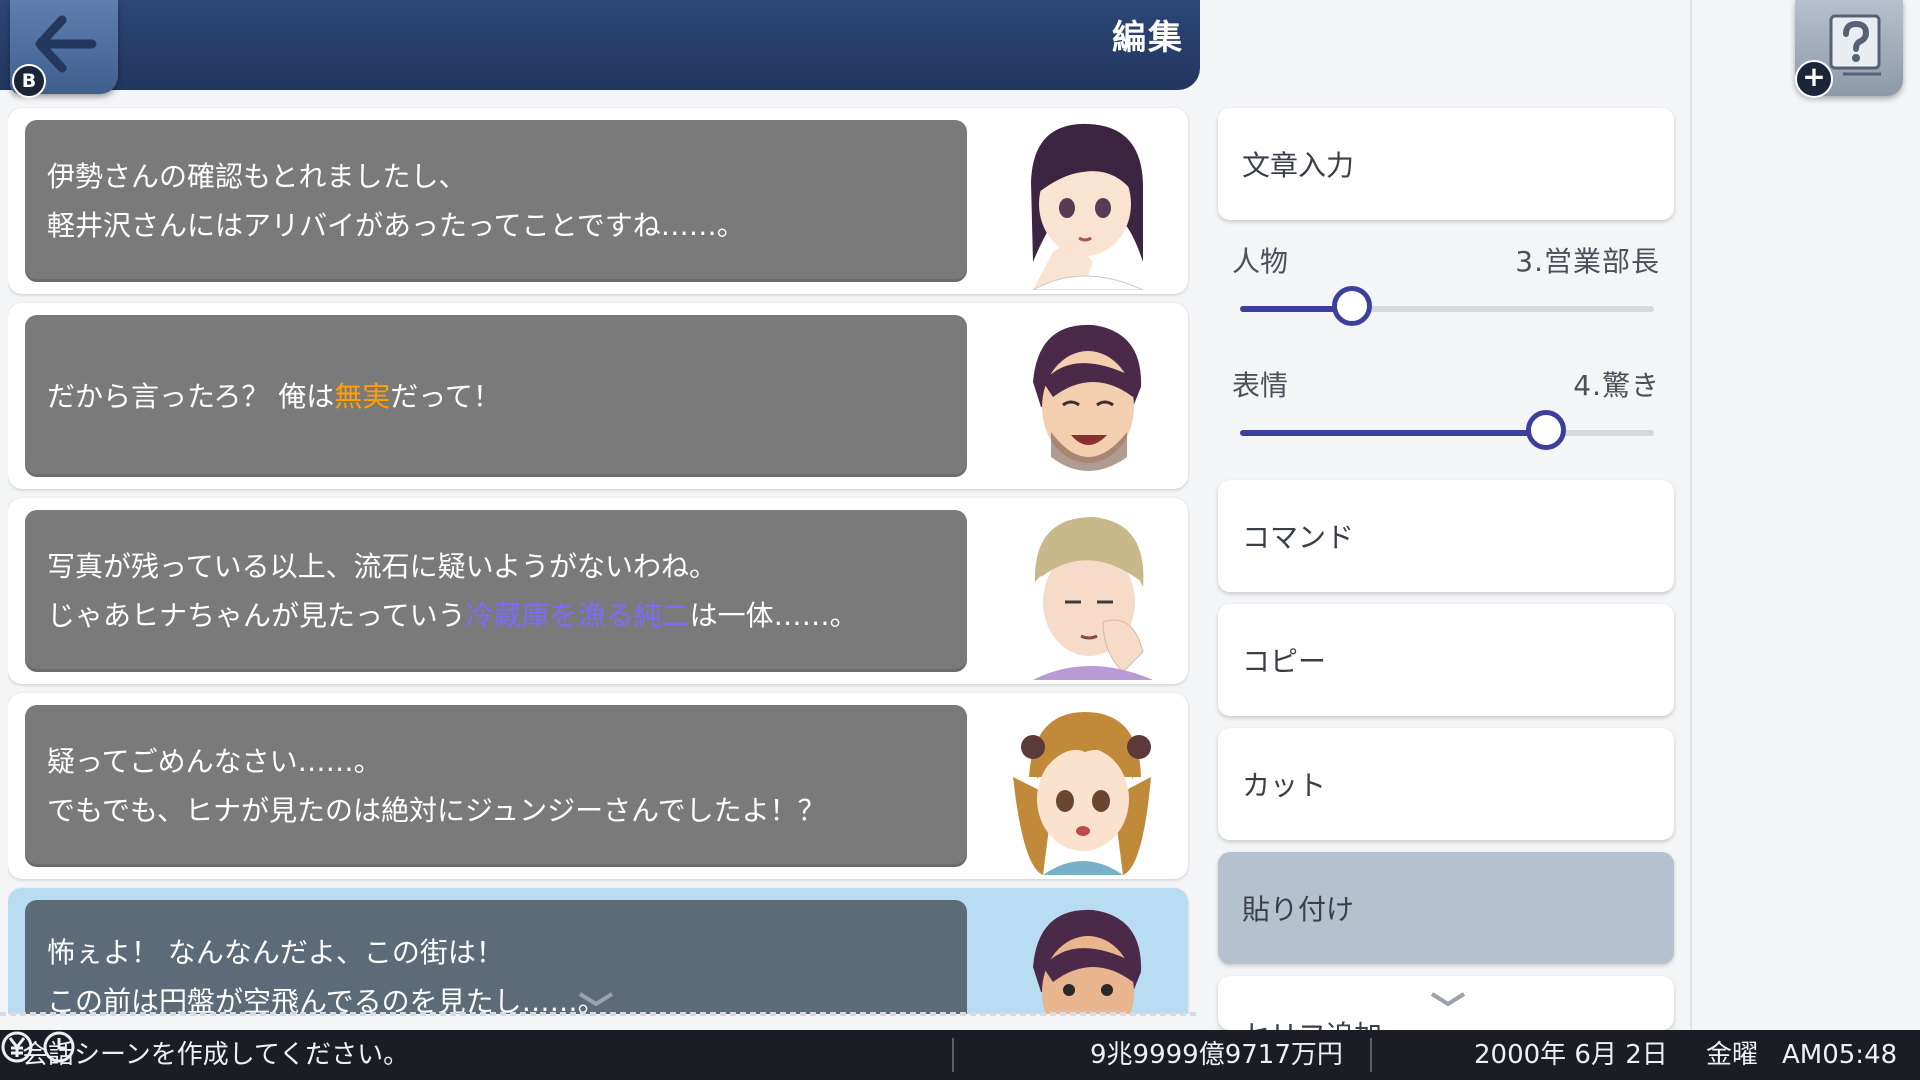 The height and width of the screenshot is (1080, 1920). I want to click on dialog-line: 伊勢さんの確認もとれましたし、, so click(497, 176).